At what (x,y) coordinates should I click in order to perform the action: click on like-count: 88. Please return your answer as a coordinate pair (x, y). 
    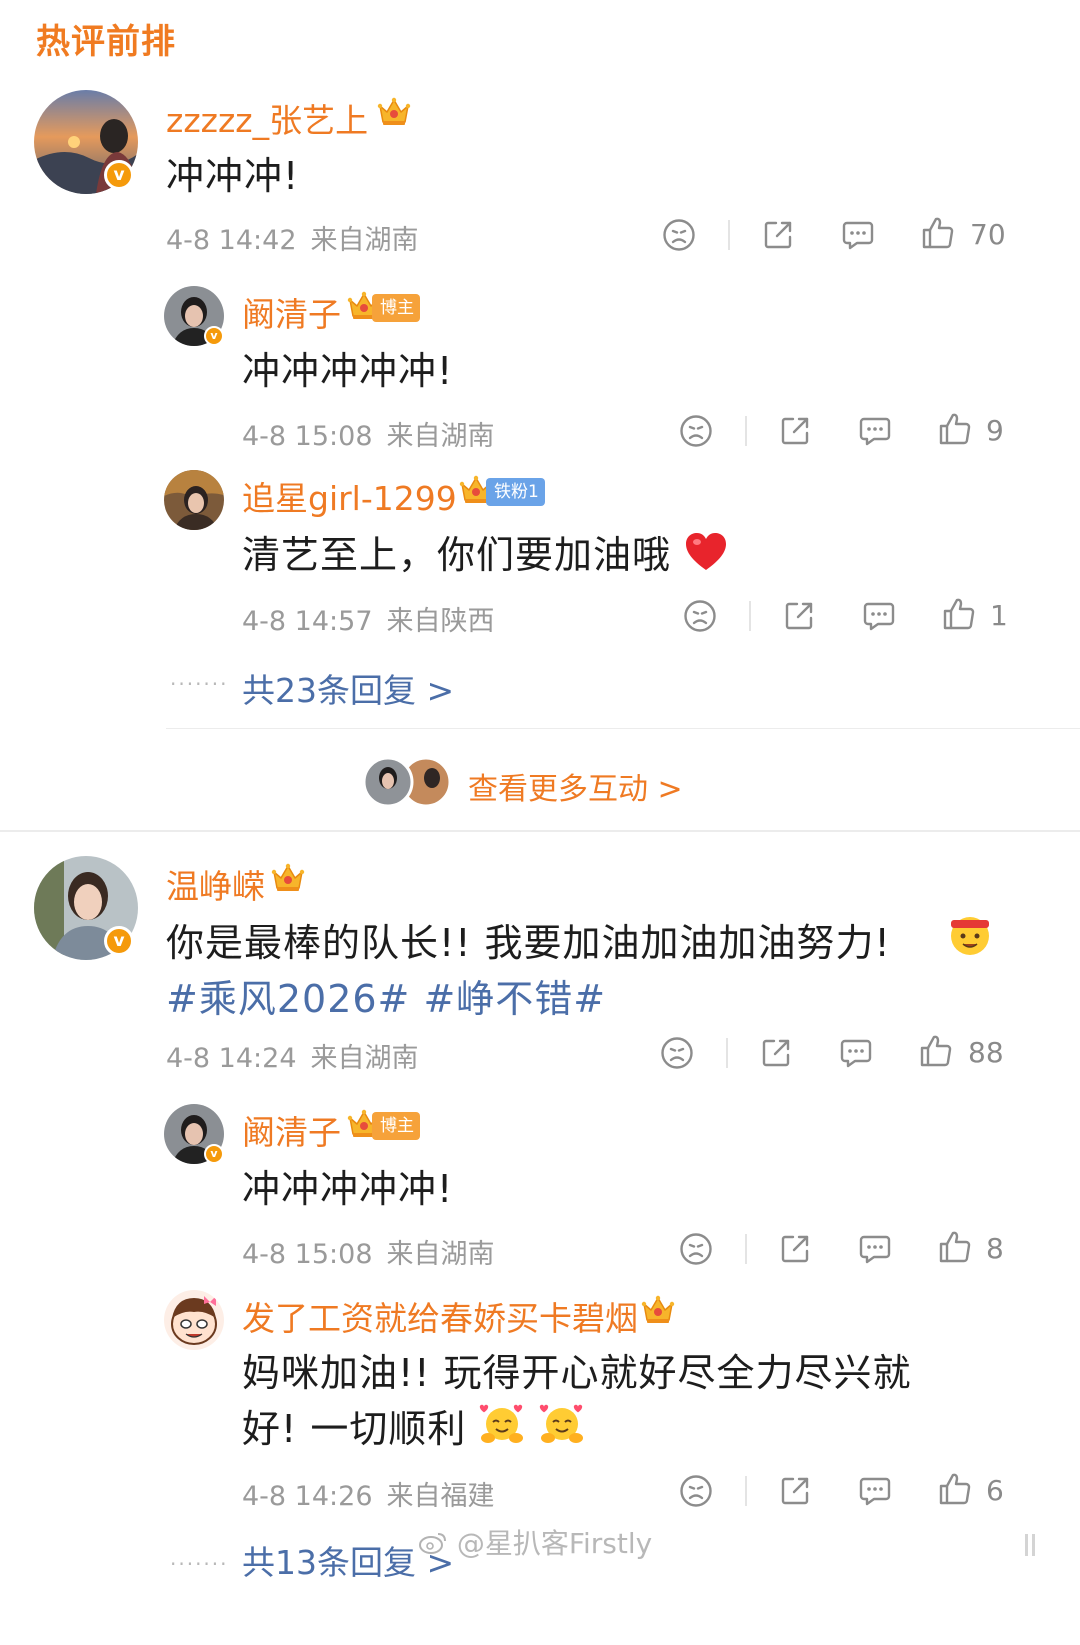
    Looking at the image, I should click on (986, 1052).